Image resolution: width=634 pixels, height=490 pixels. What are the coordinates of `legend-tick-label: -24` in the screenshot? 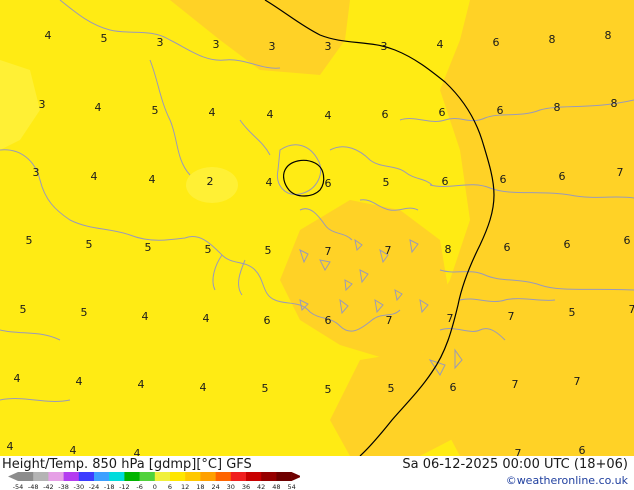 It's located at (94, 486).